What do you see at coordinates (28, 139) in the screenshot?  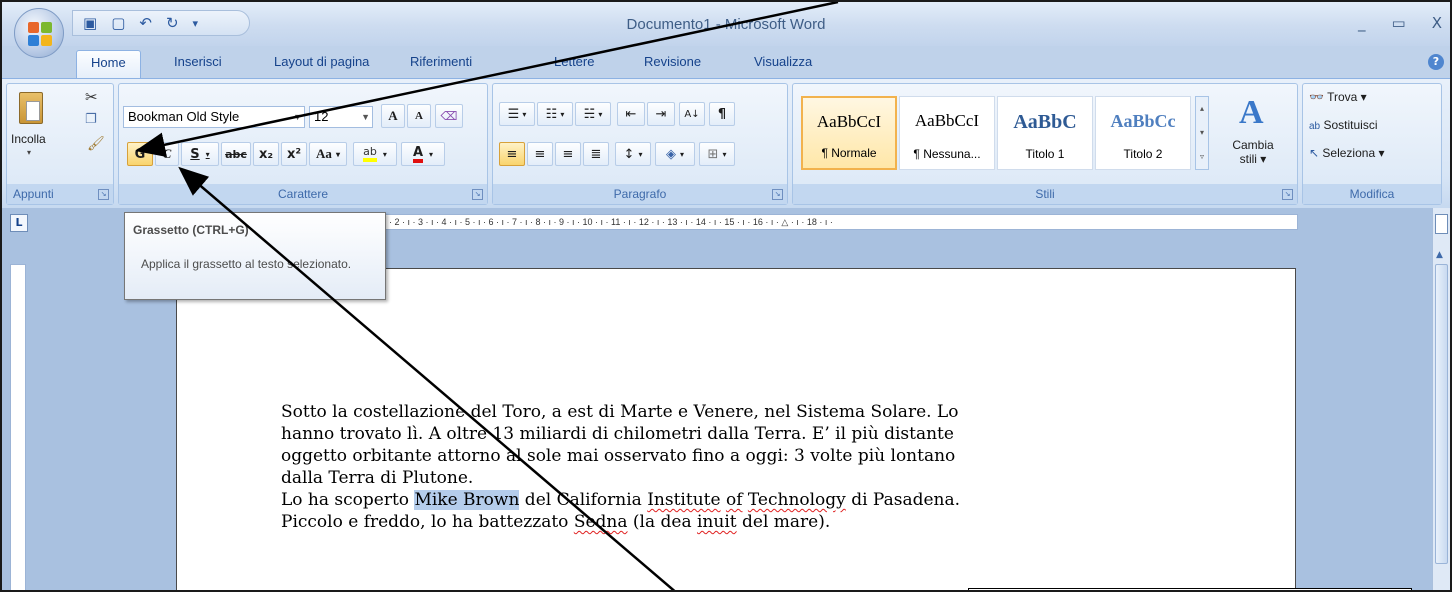 I see `paste-label: Incolla` at bounding box center [28, 139].